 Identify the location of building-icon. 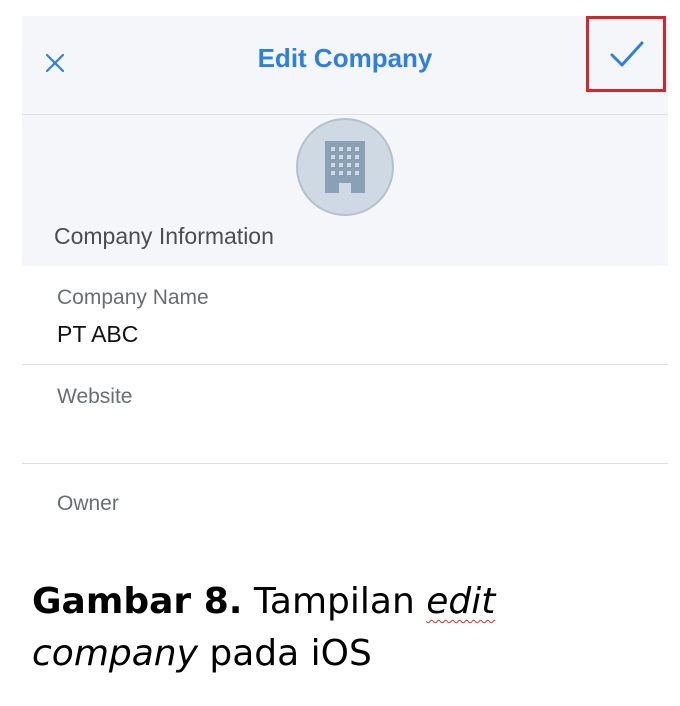
(345, 167).